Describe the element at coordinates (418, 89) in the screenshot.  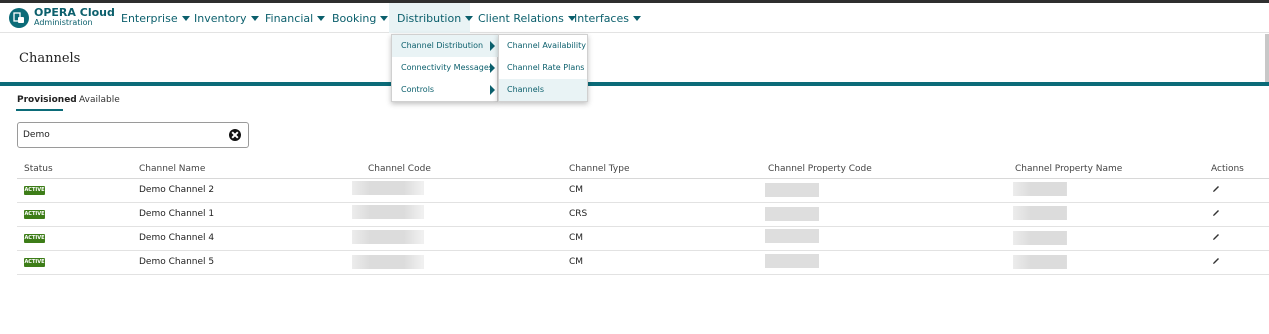
I see `menu-item-label: Controls` at that location.